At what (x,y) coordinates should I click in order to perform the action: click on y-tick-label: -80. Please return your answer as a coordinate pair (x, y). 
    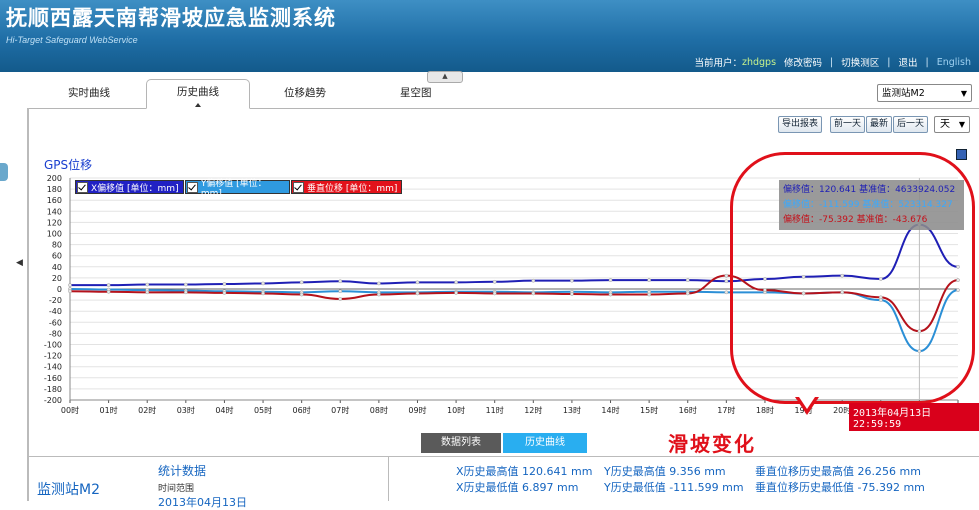
    Looking at the image, I should click on (55, 333).